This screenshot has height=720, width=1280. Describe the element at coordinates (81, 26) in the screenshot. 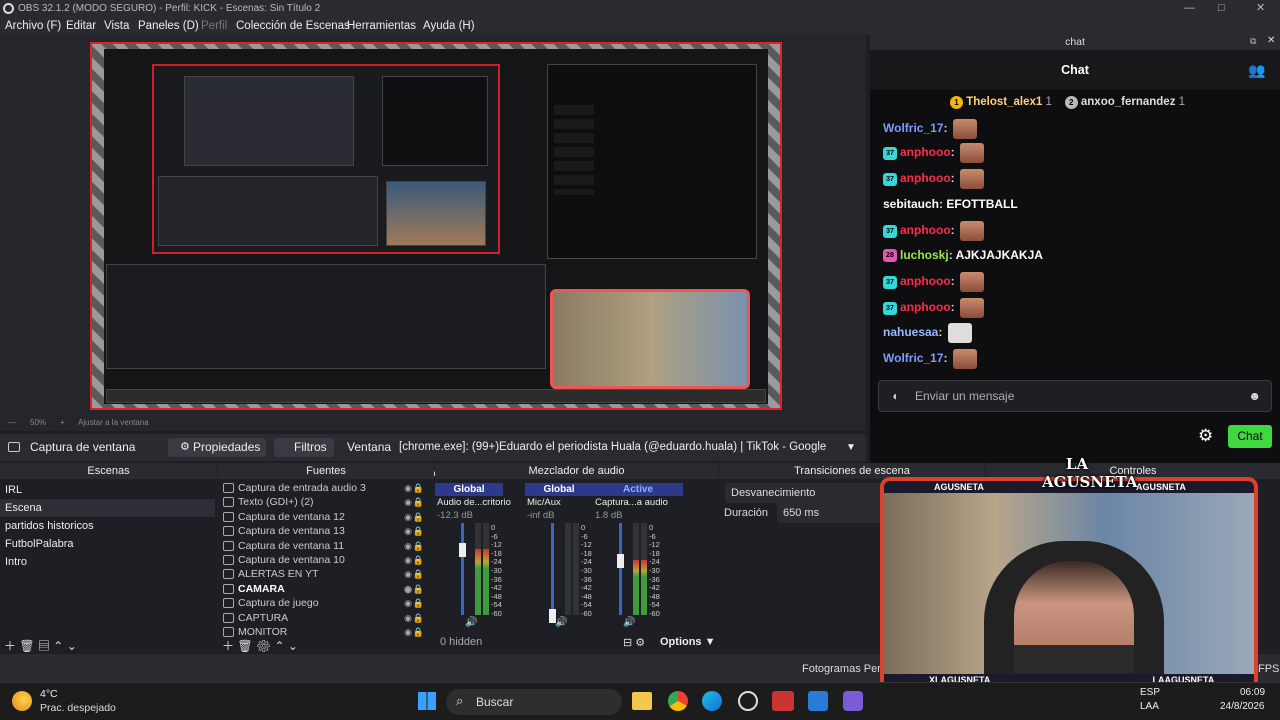

I see `menu-editar: Editar` at that location.